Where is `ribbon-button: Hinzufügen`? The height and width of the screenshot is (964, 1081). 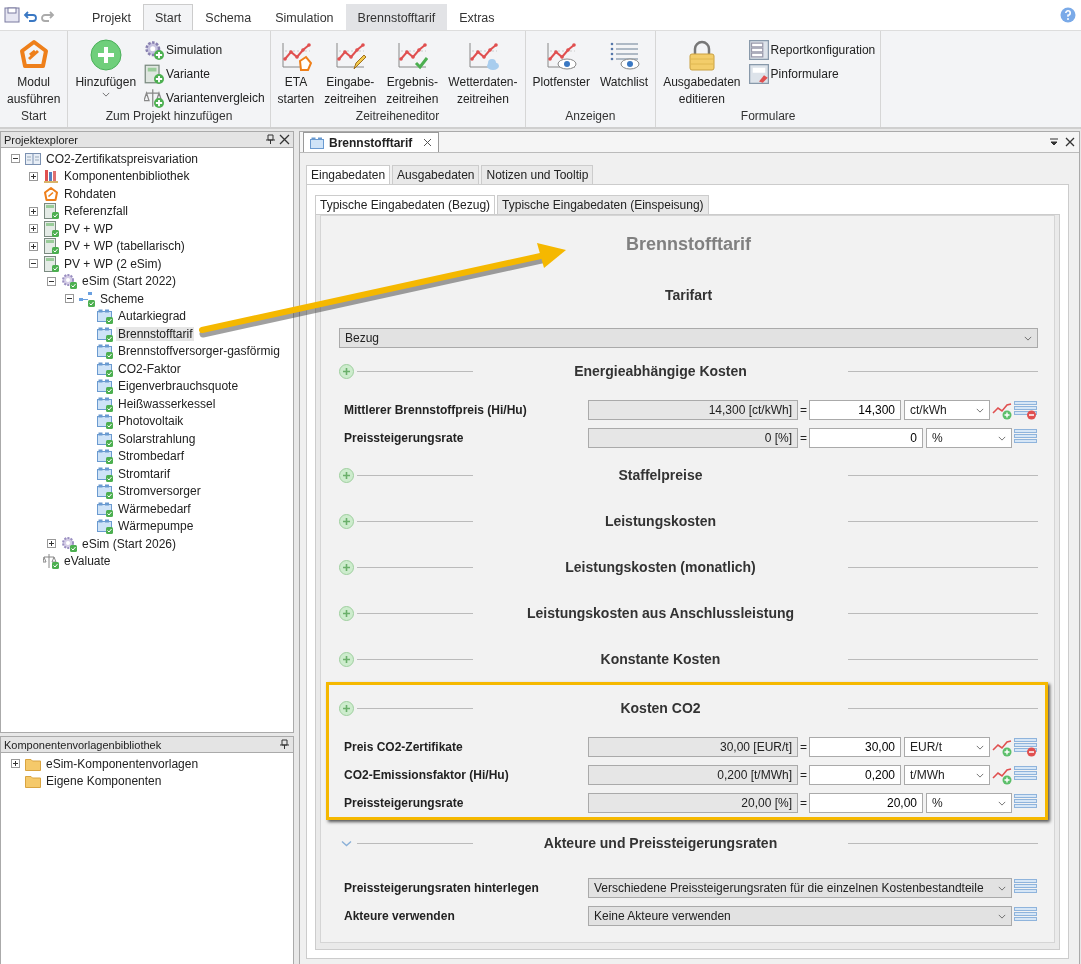
ribbon-button: Hinzufügen is located at coordinates (106, 72).